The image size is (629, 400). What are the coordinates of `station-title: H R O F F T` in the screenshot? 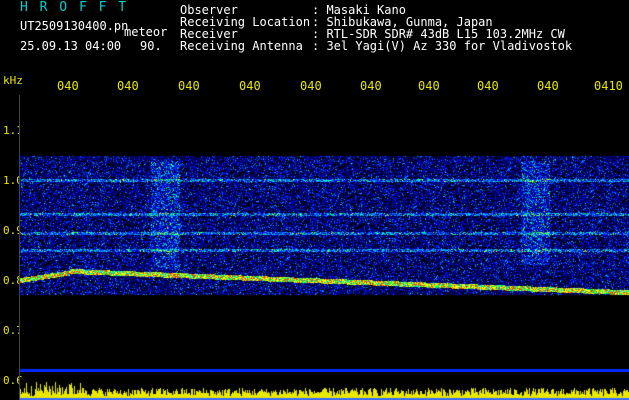 It's located at (74, 7).